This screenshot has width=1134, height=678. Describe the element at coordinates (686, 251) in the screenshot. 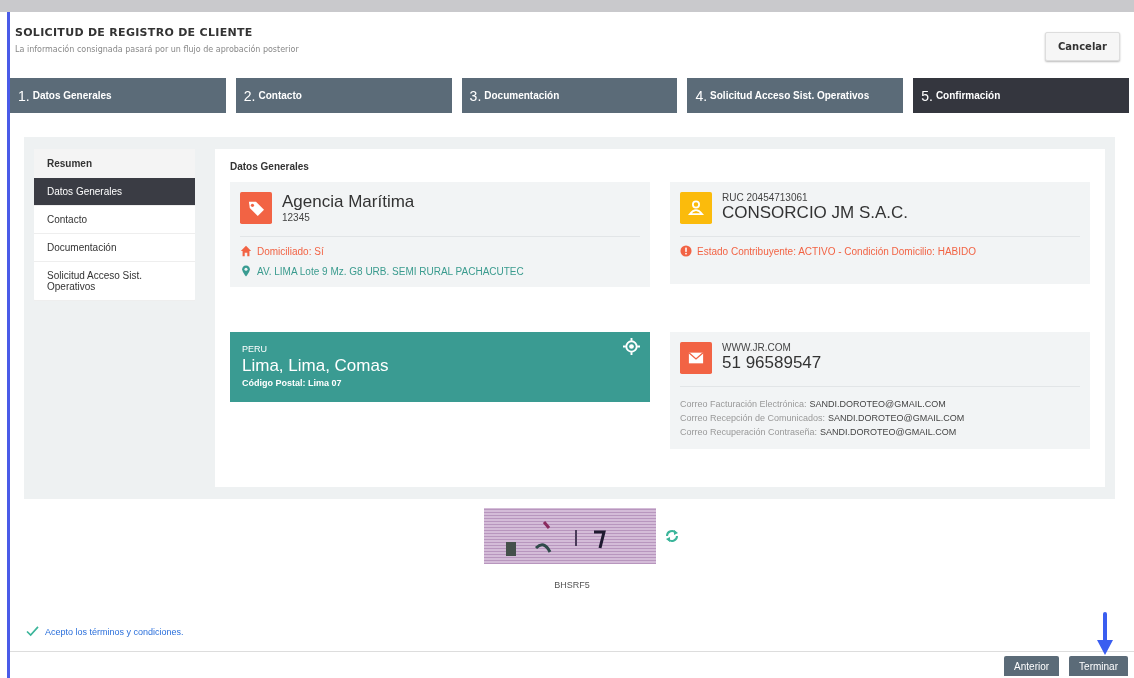

I see `info-icon` at that location.